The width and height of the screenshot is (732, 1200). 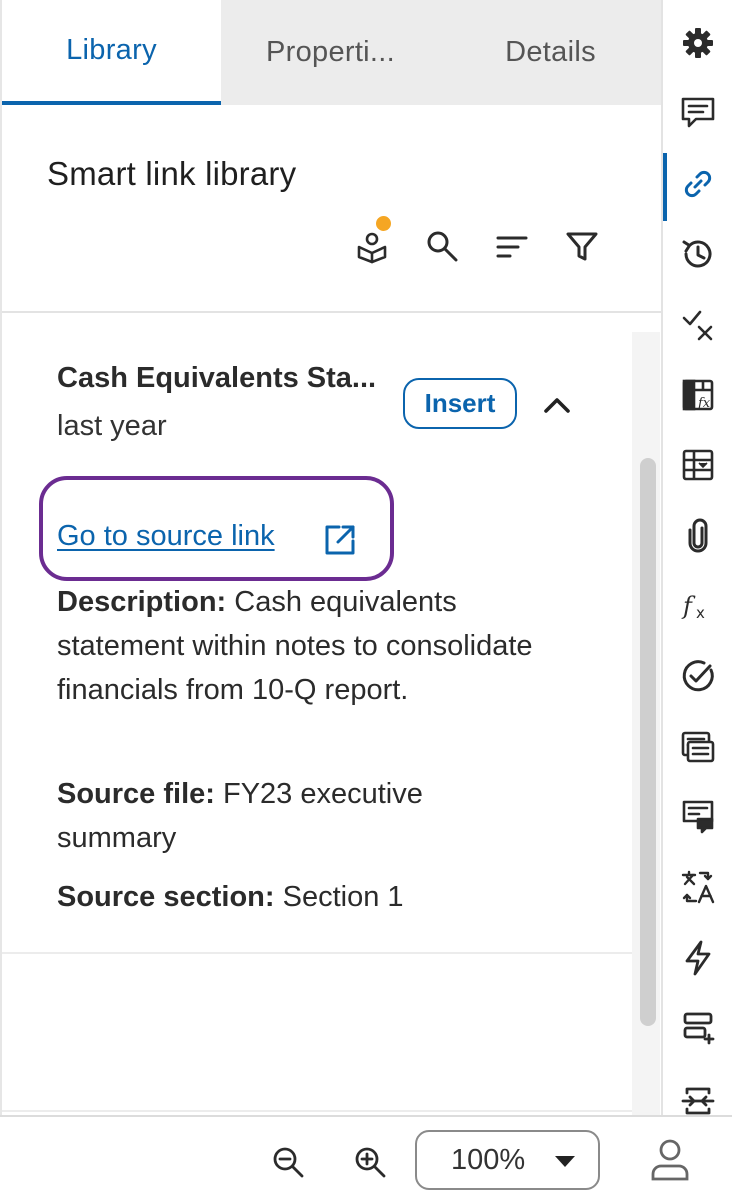 I want to click on bottom-bar: 100%, so click(x=366, y=1157).